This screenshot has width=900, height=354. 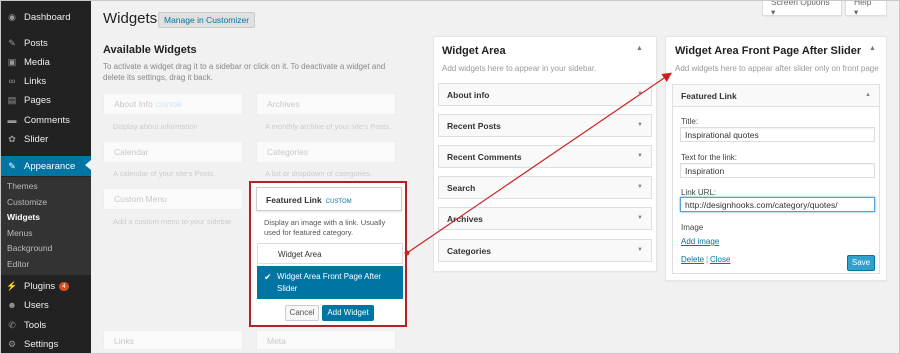 What do you see at coordinates (150, 50) in the screenshot?
I see `available-widgets-title: Available Widgets` at bounding box center [150, 50].